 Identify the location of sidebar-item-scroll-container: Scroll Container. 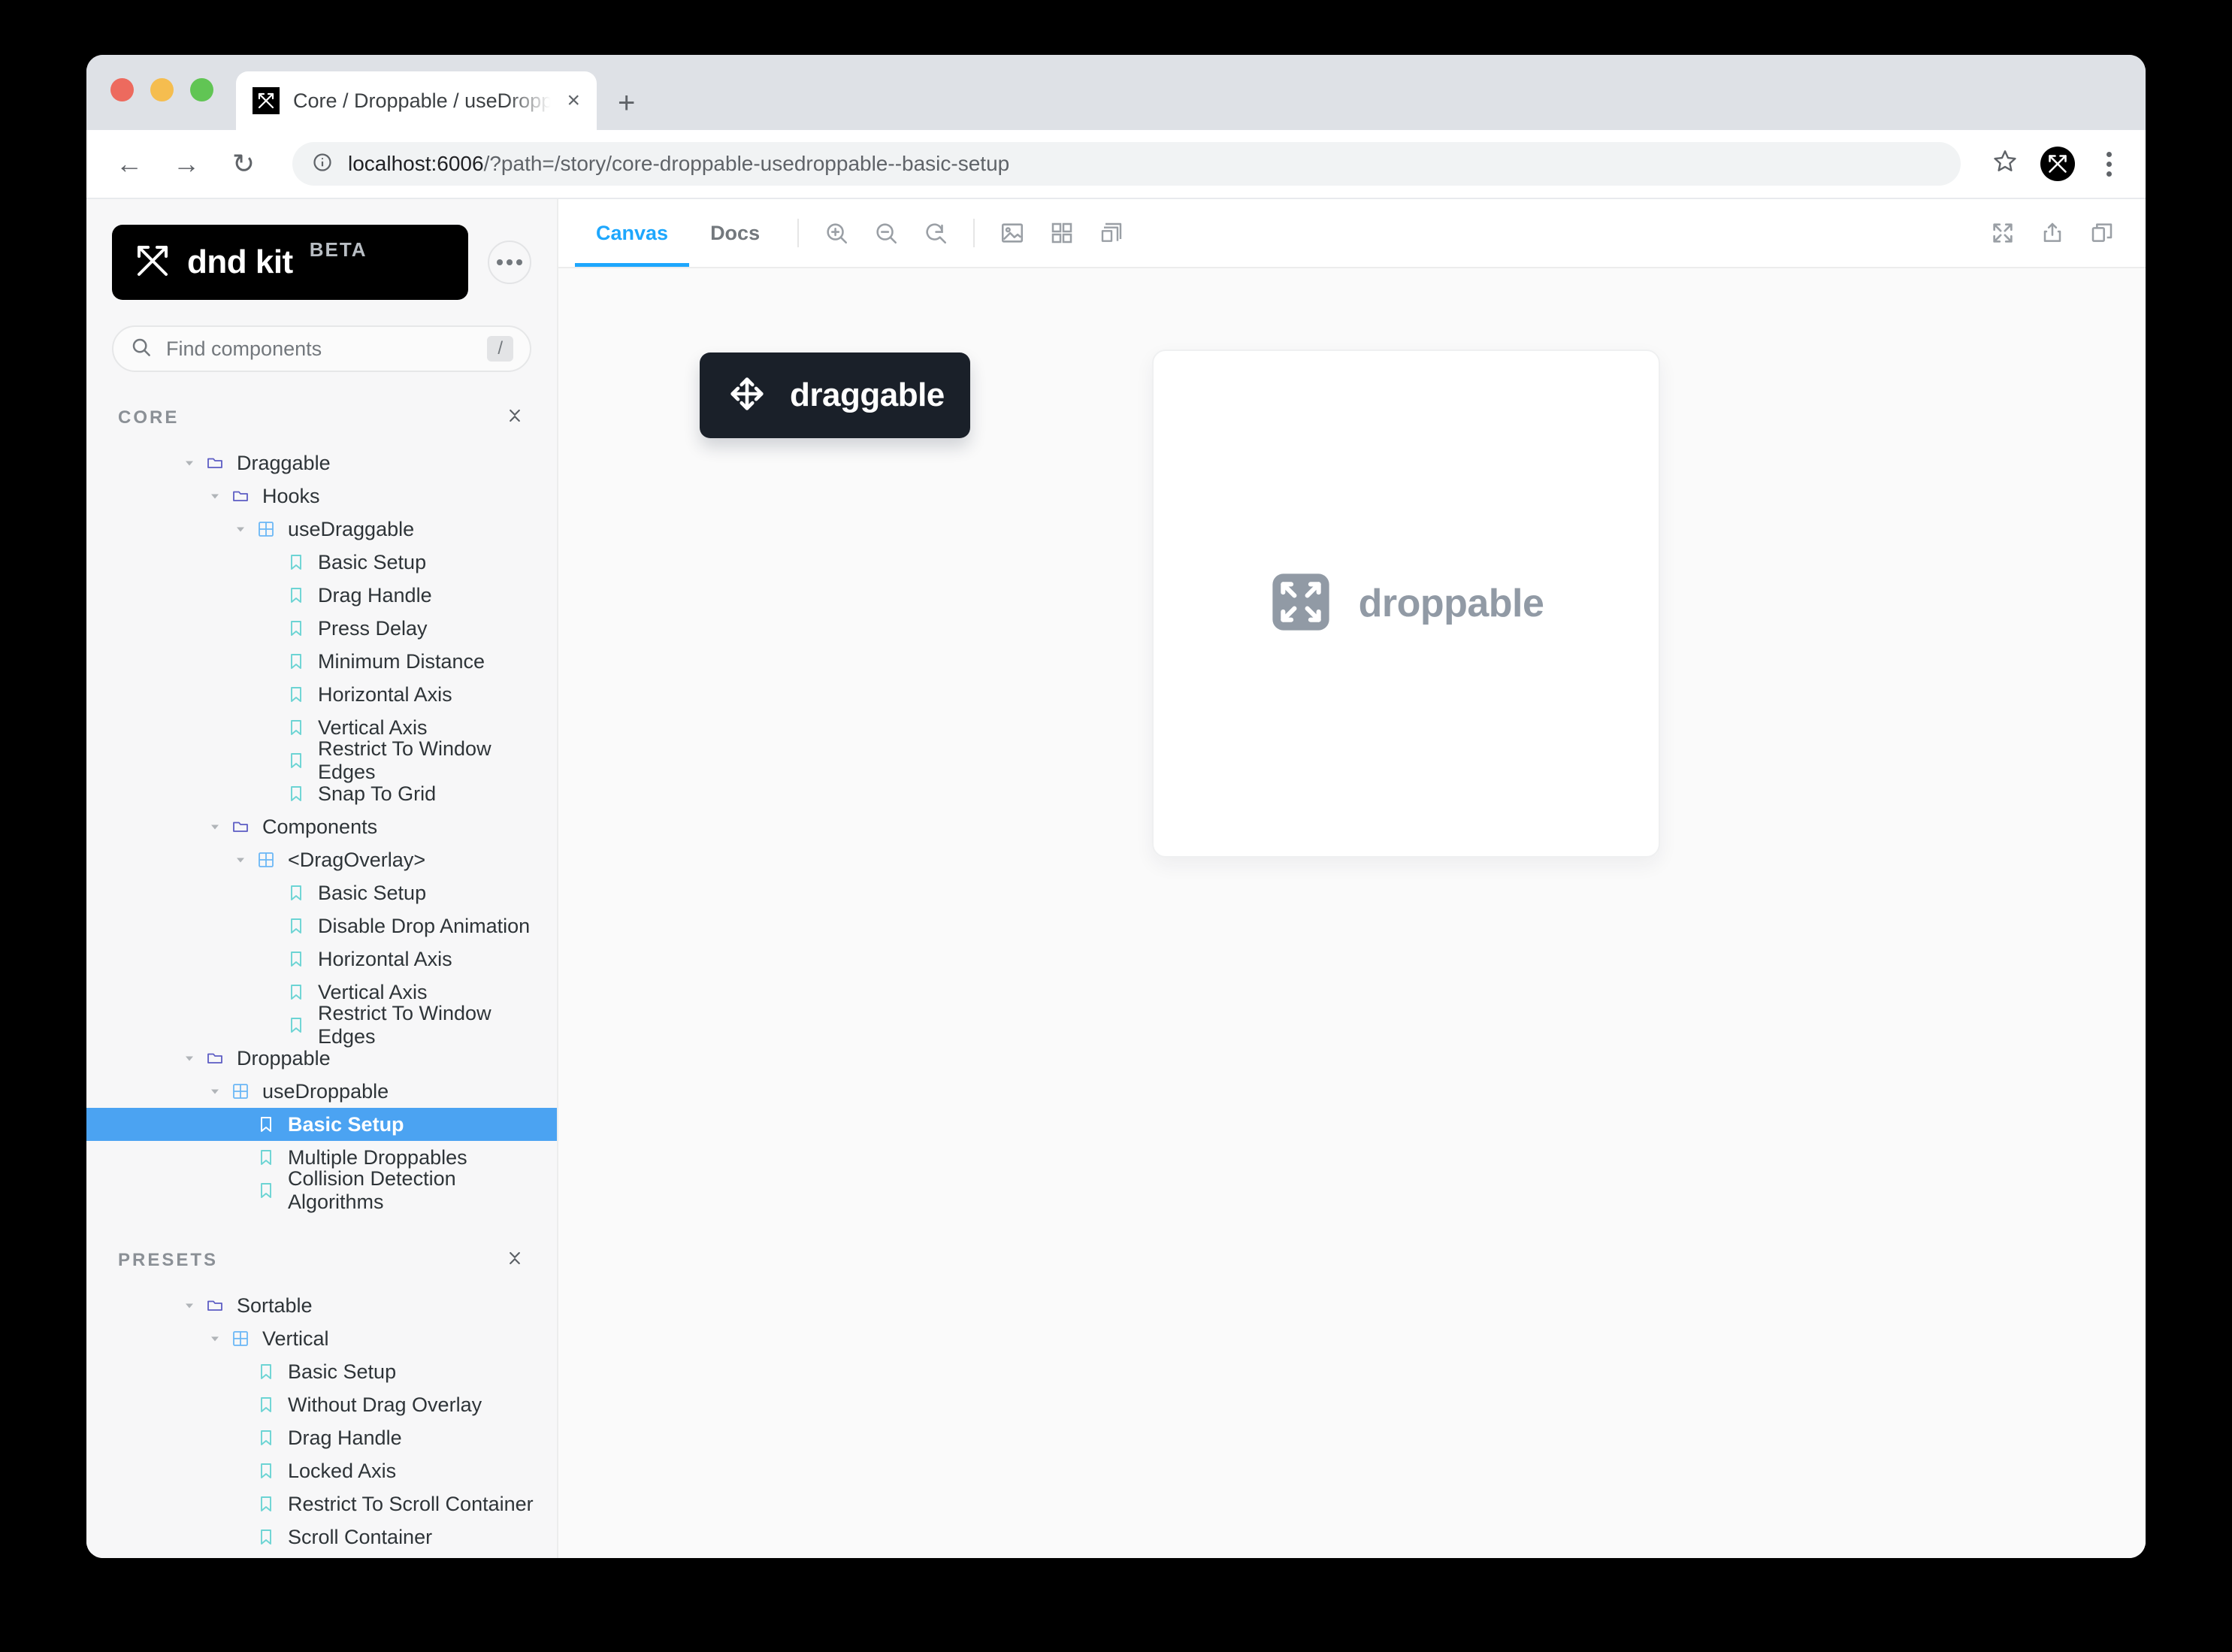
(321, 1537).